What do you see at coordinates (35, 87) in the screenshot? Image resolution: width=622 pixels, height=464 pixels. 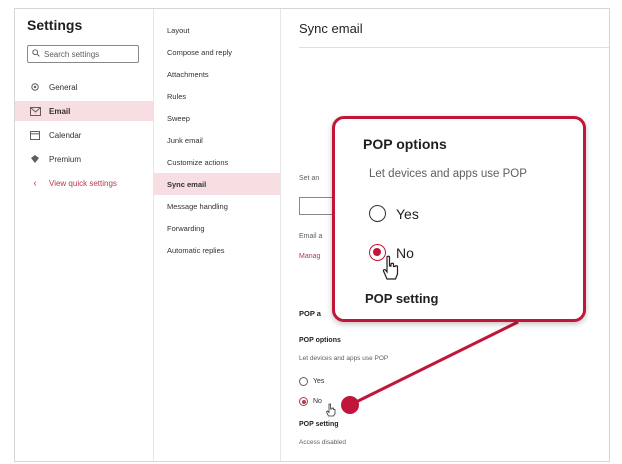 I see `gear-icon` at bounding box center [35, 87].